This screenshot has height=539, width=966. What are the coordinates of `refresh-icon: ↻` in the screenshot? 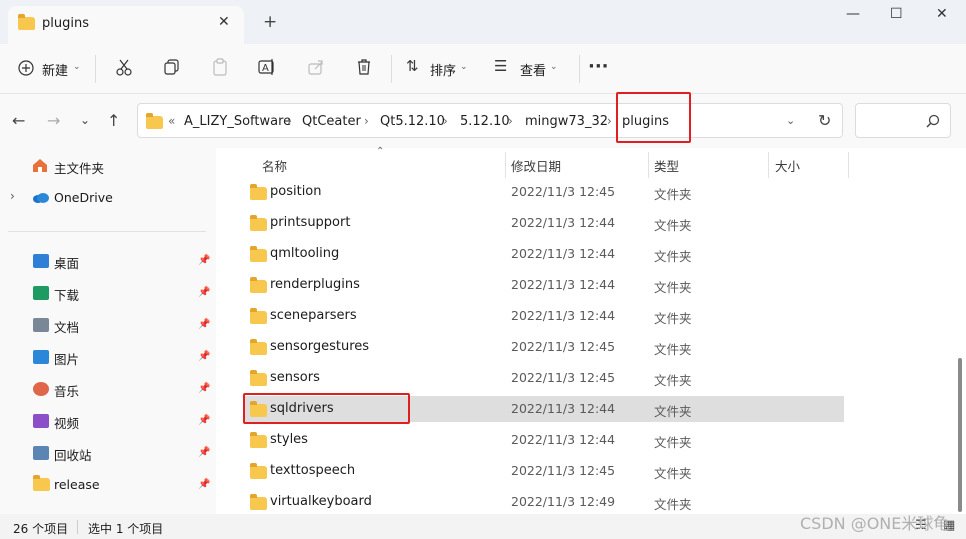 It's located at (824, 120).